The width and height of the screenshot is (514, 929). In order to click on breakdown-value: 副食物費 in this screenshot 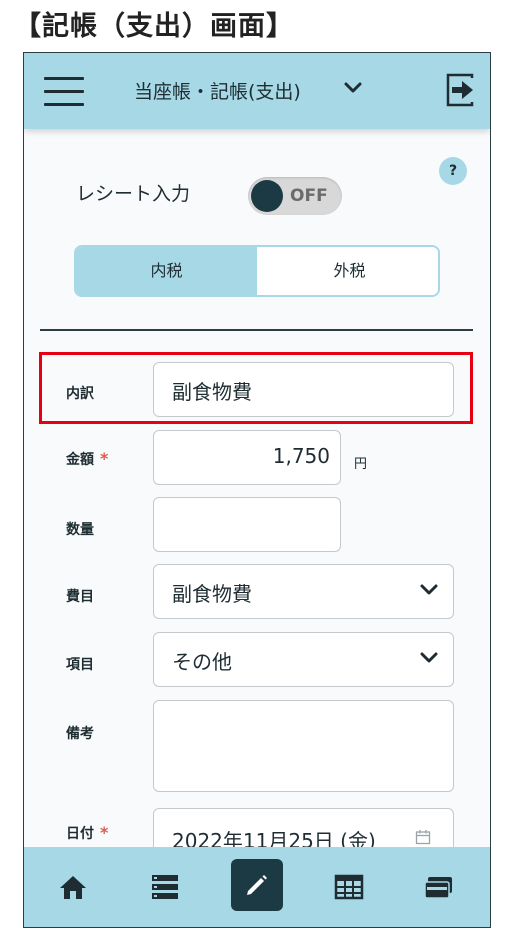, I will do `click(212, 392)`.